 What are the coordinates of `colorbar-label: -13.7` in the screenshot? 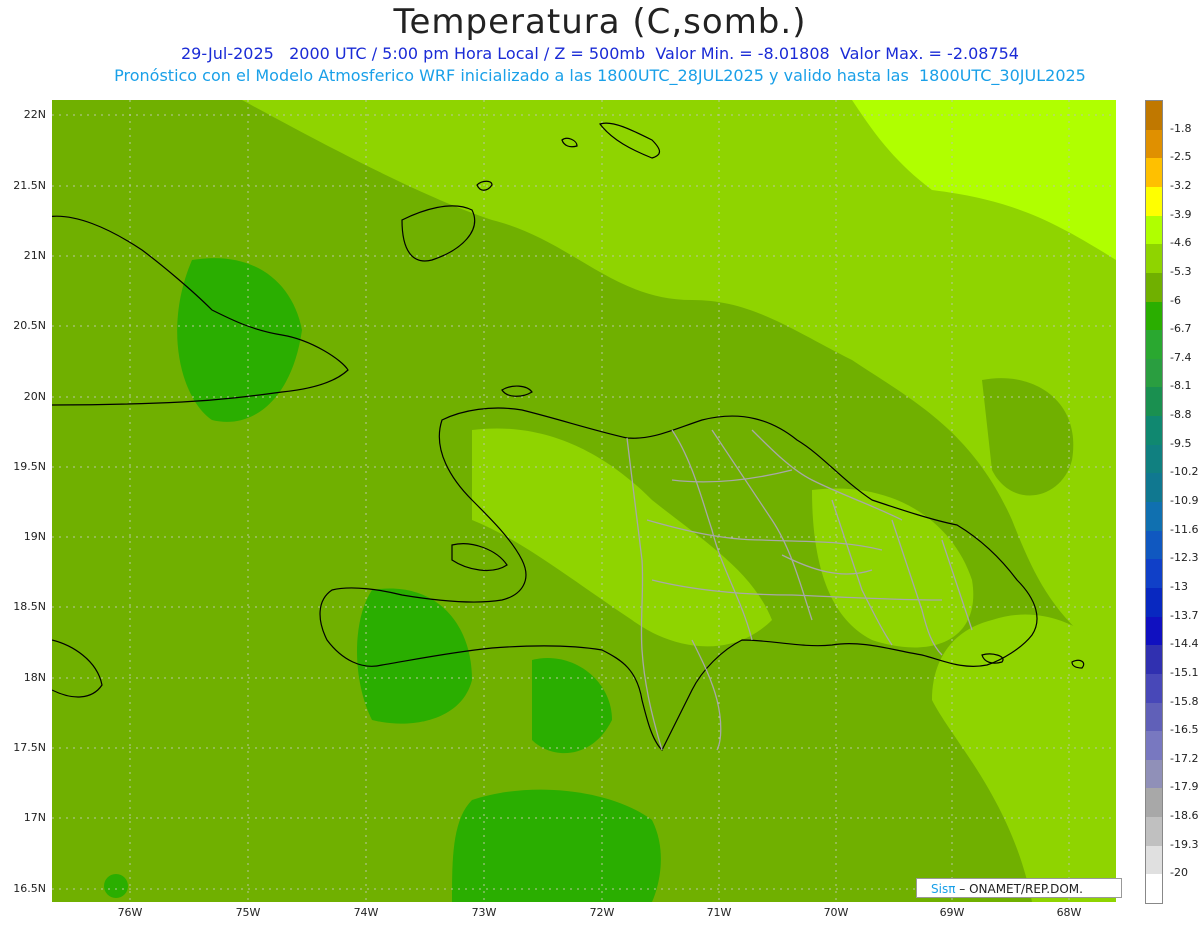 It's located at (1184, 615).